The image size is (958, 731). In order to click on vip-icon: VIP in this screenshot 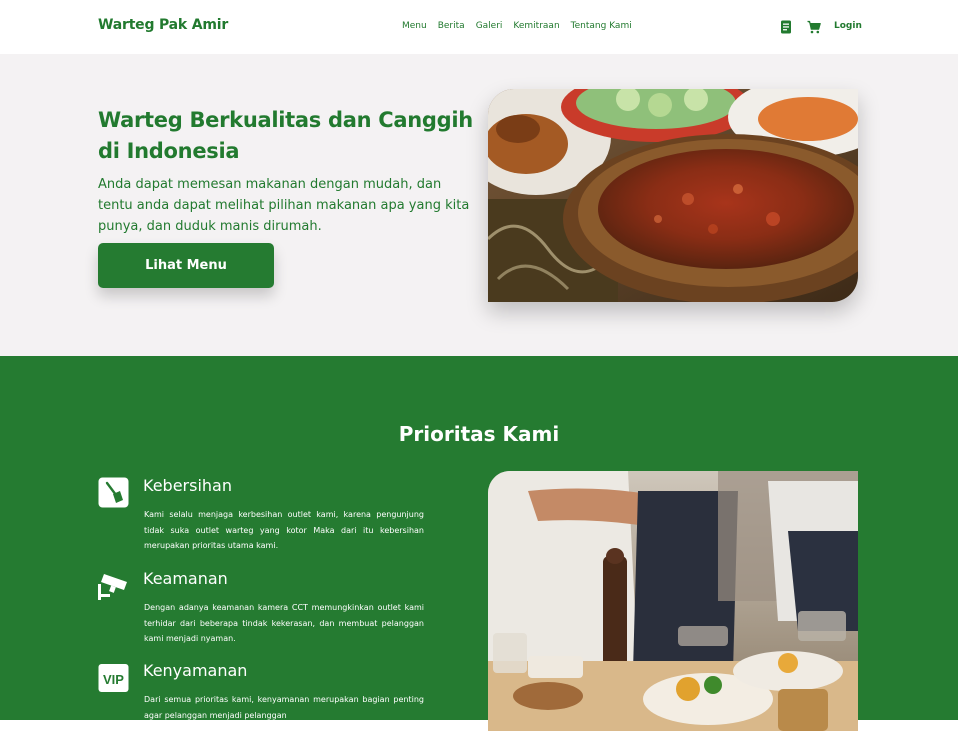, I will do `click(113, 677)`.